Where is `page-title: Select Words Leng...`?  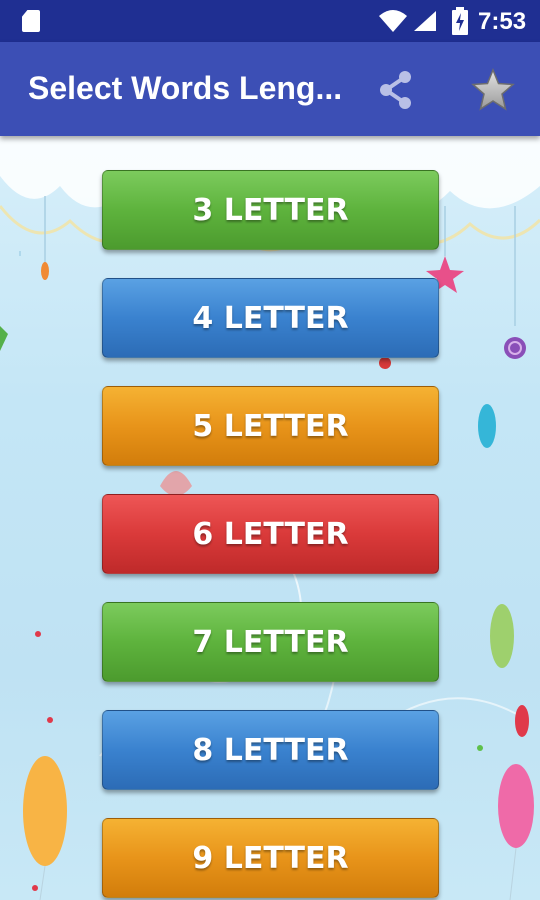 page-title: Select Words Leng... is located at coordinates (185, 88).